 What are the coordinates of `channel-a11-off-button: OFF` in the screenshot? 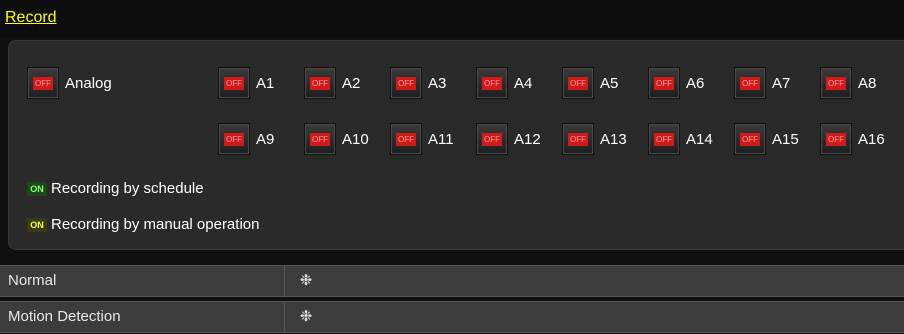 It's located at (406, 139).